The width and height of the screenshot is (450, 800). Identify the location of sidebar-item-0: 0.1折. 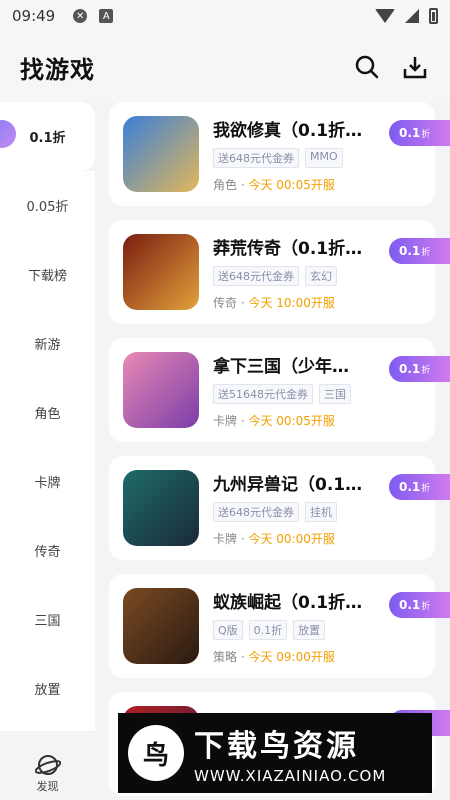
(47, 136).